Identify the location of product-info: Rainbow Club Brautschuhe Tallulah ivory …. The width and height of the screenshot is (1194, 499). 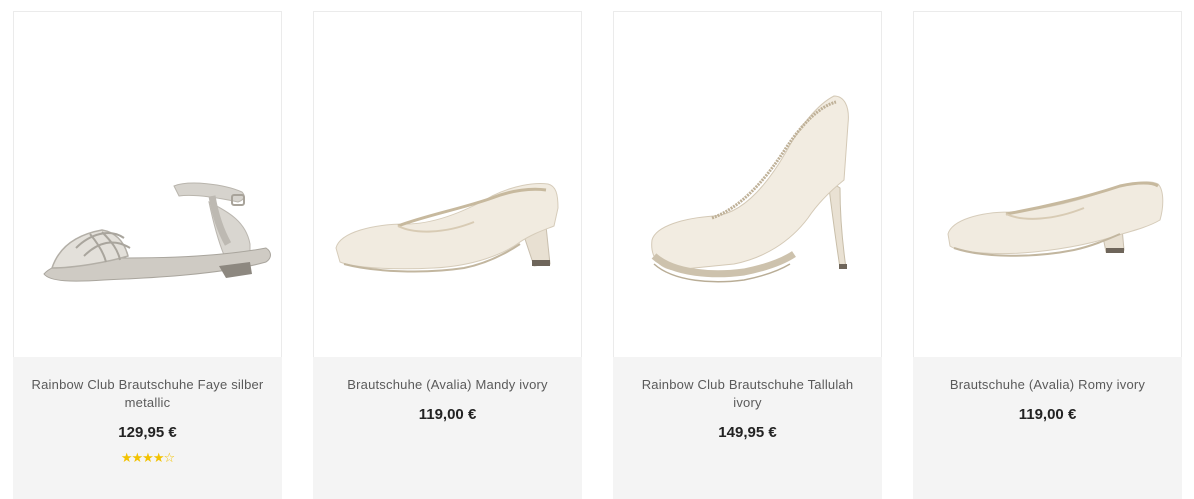
(747, 428).